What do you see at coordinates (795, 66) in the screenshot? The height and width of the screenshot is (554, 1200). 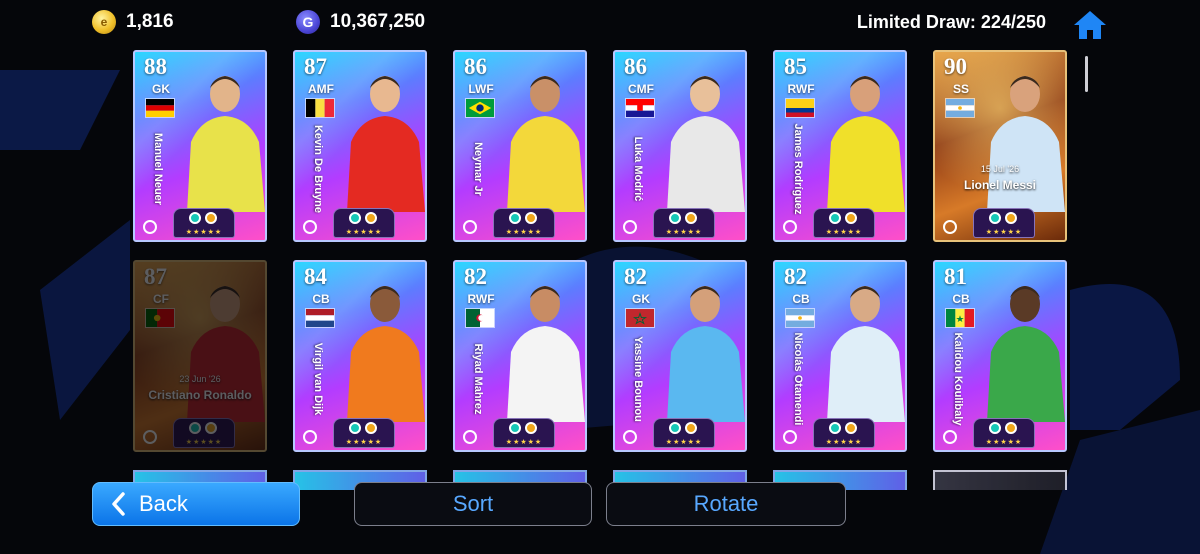 I see `card-rating: 85` at bounding box center [795, 66].